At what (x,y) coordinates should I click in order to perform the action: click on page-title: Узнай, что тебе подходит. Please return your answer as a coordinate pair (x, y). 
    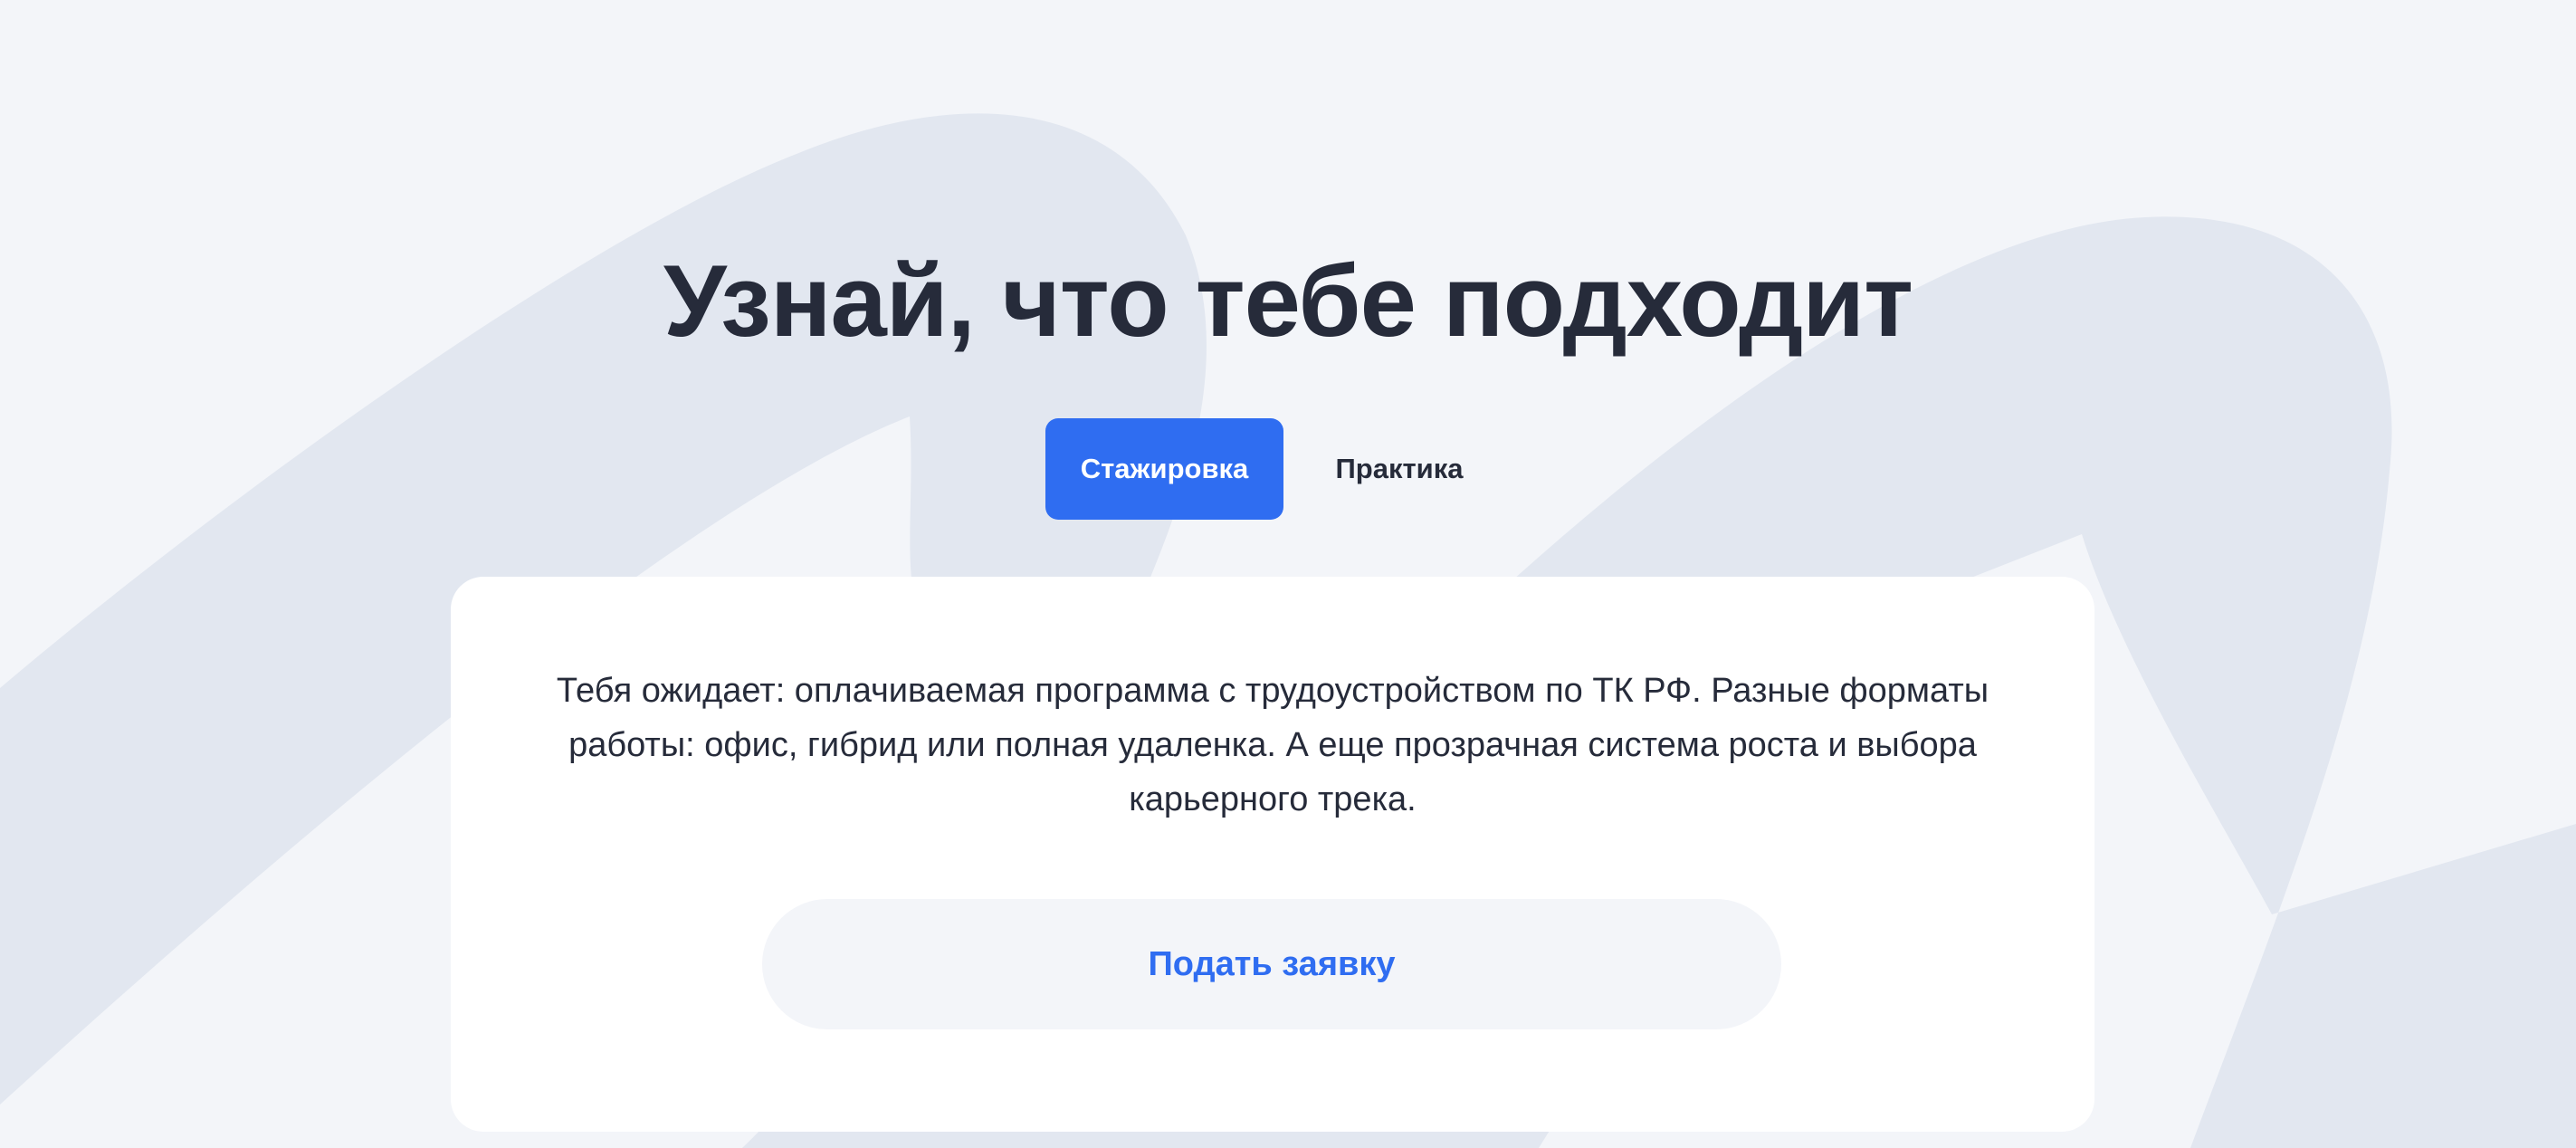
    Looking at the image, I should click on (1288, 301).